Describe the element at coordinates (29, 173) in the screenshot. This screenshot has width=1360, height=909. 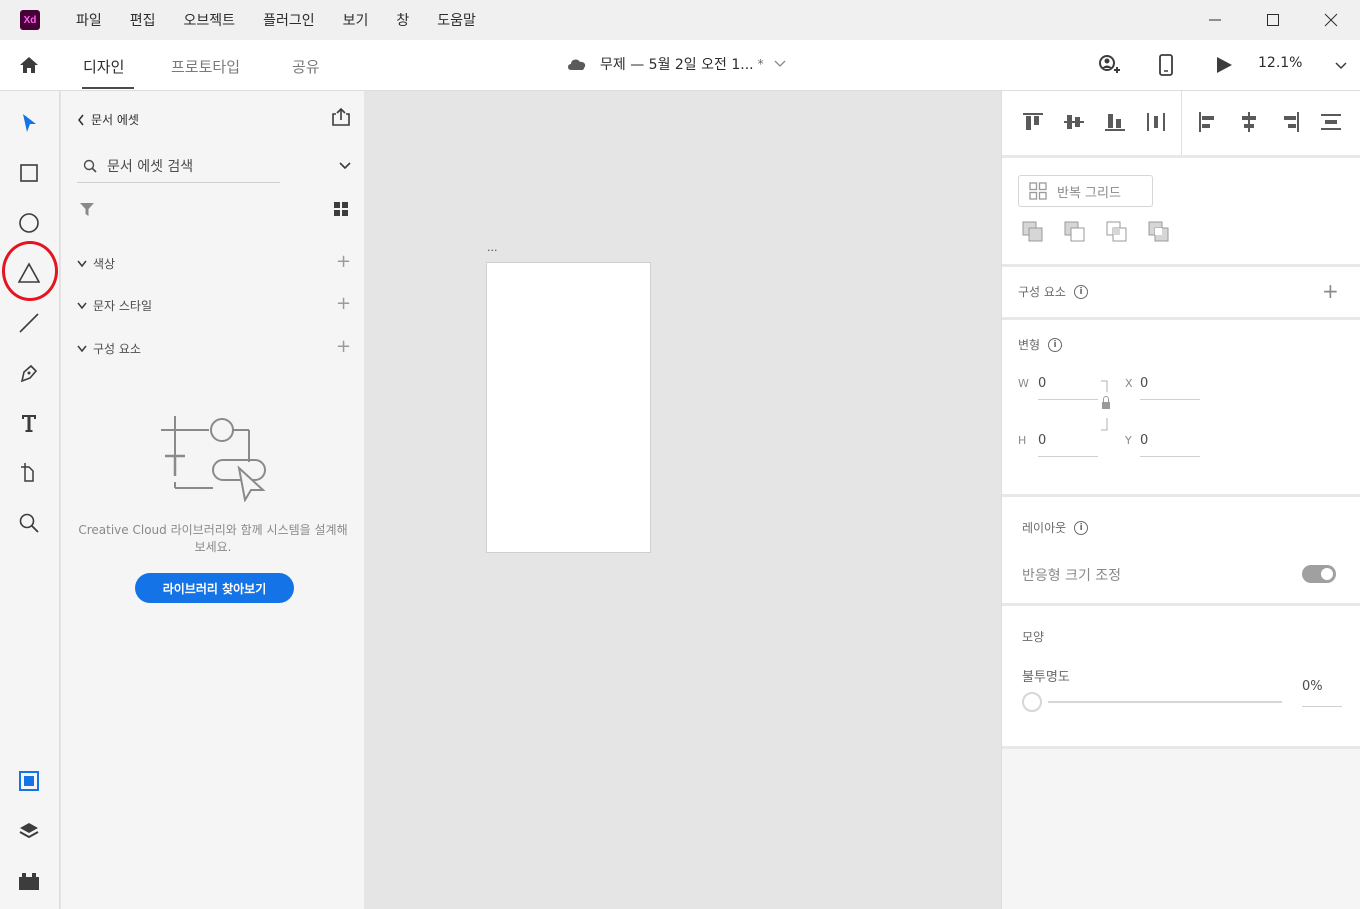
I see `rectangle-tool` at that location.